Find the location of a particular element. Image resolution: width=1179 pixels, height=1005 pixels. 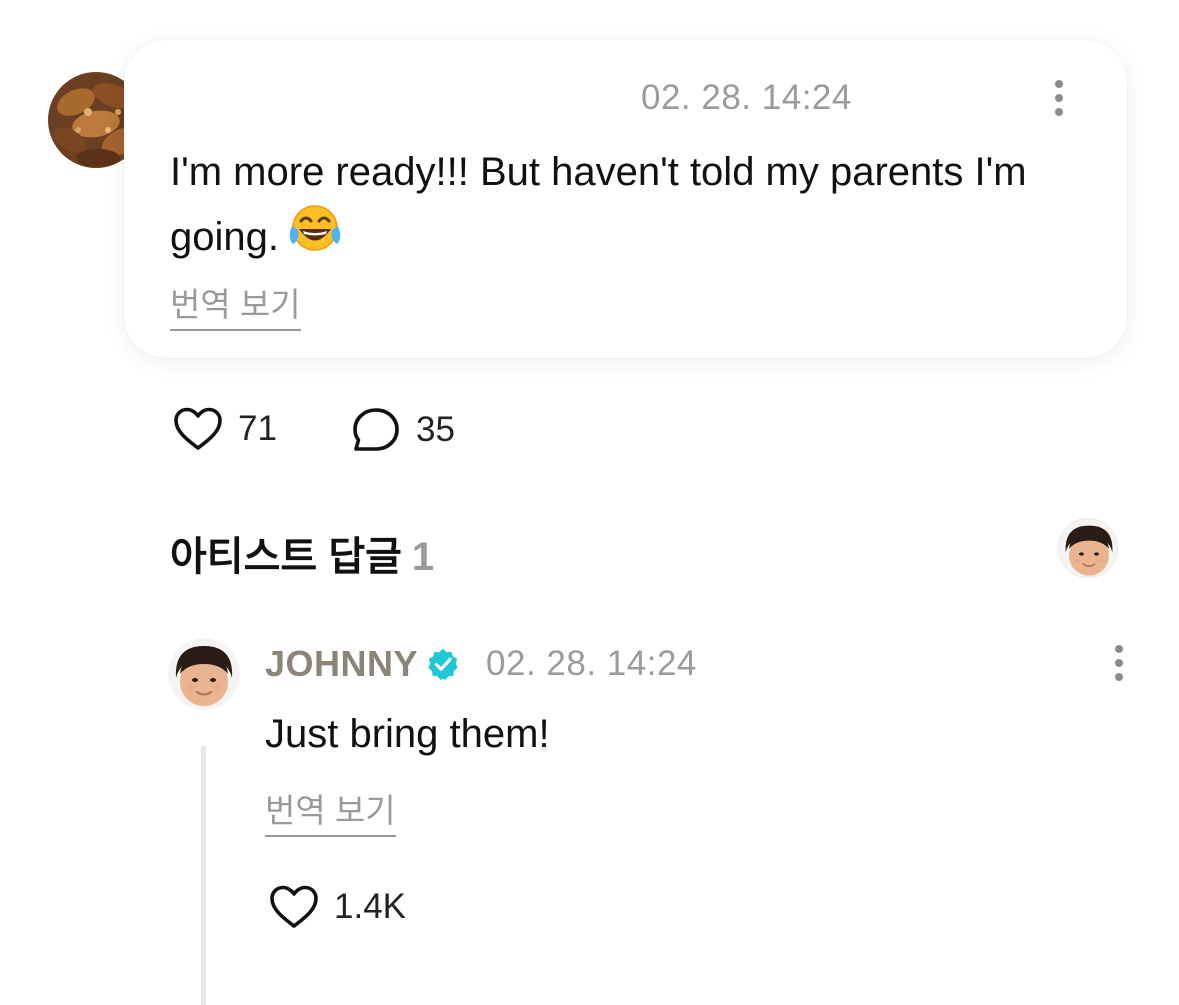

comment-like-button: 71 is located at coordinates (224, 429).